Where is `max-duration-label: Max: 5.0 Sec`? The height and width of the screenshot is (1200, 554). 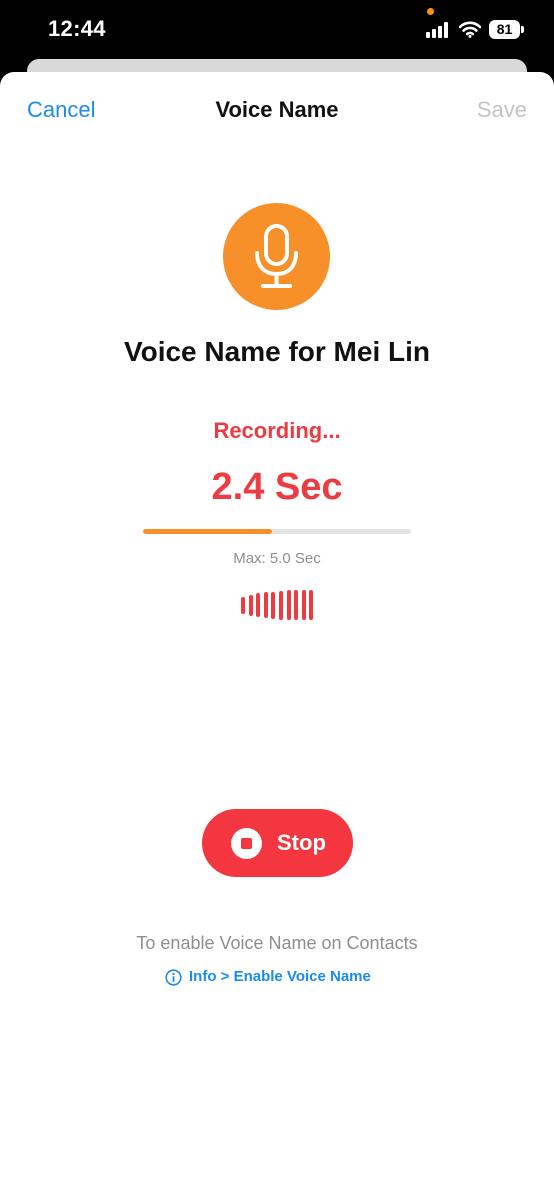
max-duration-label: Max: 5.0 Sec is located at coordinates (277, 558).